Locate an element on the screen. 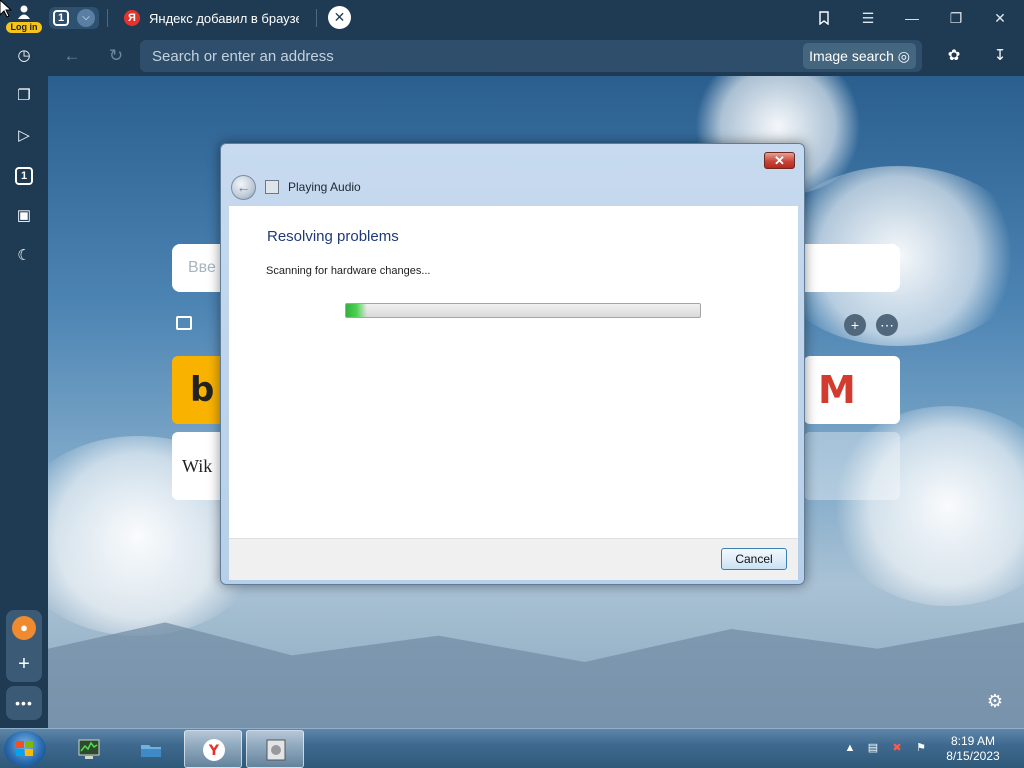  tile-empty is located at coordinates (852, 466).